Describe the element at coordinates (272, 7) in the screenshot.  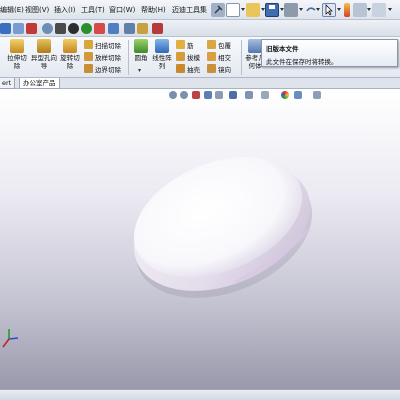
I see `save-glyph` at that location.